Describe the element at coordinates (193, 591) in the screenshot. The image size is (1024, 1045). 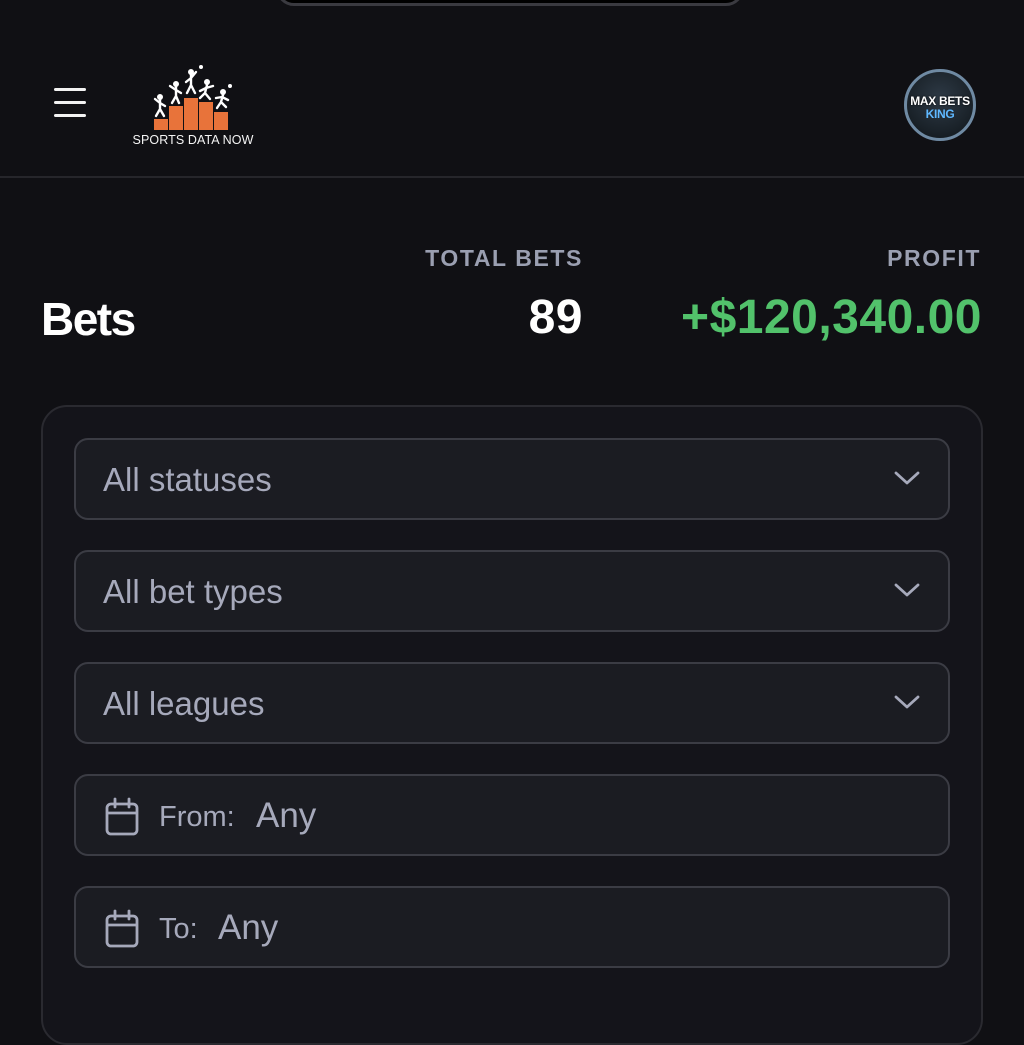
I see `bet-type-select-value: All bet types` at that location.